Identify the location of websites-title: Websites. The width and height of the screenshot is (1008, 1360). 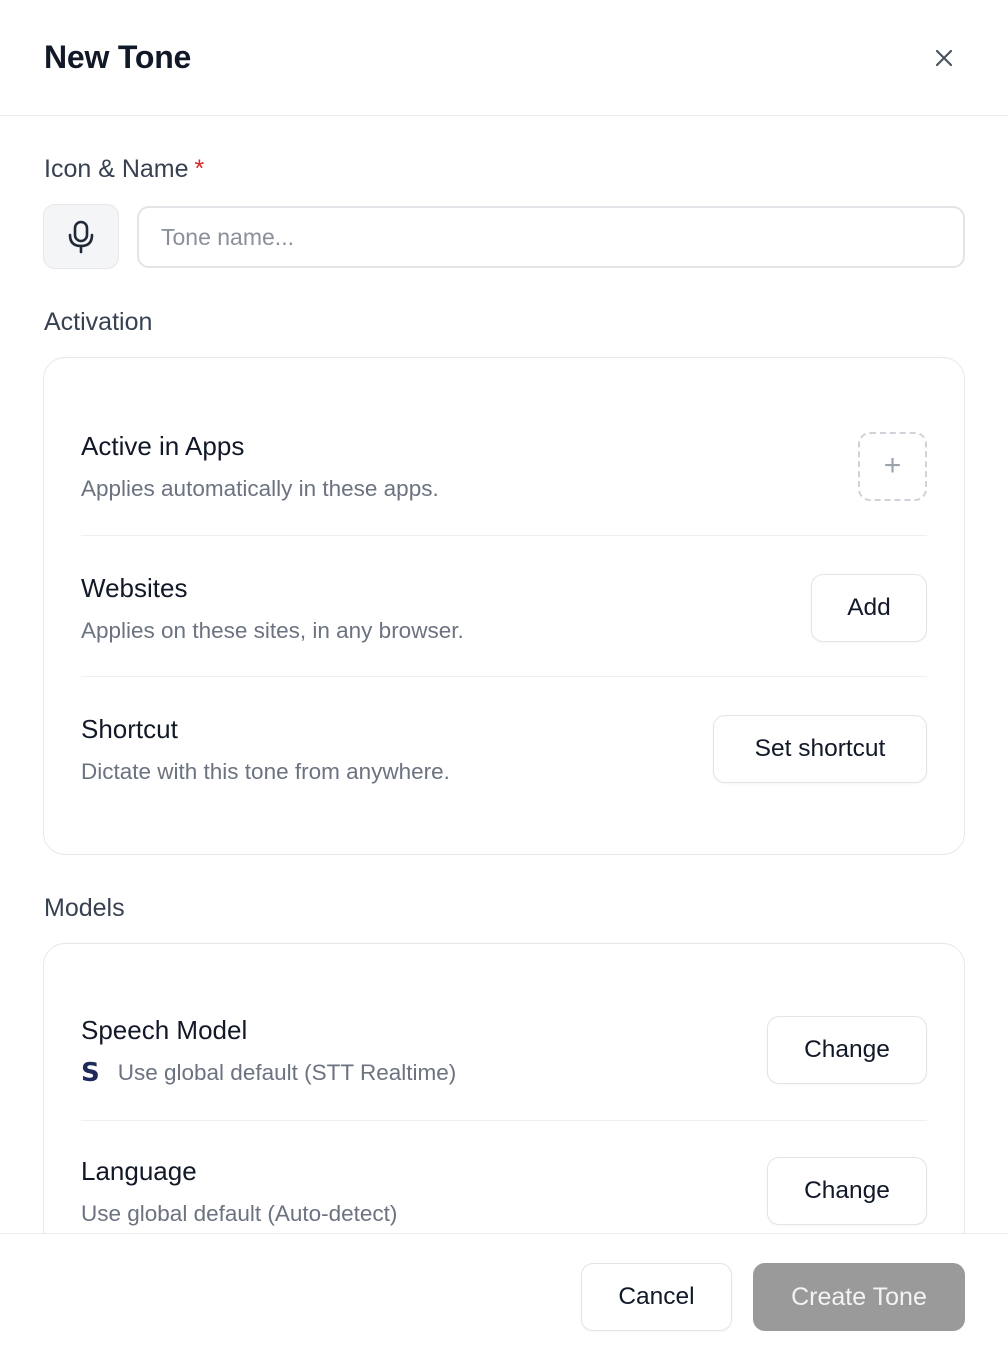
(134, 587).